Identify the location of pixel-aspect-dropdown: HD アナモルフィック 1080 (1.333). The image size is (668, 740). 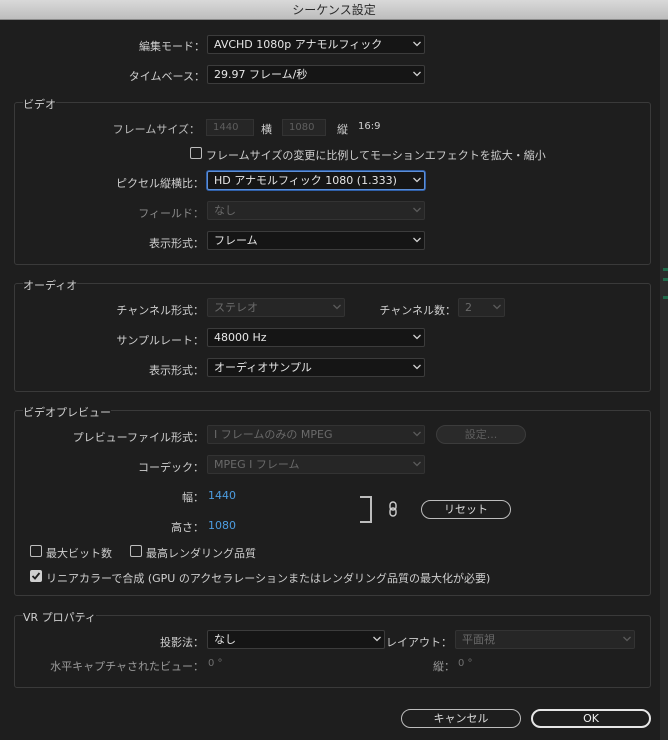
(316, 180).